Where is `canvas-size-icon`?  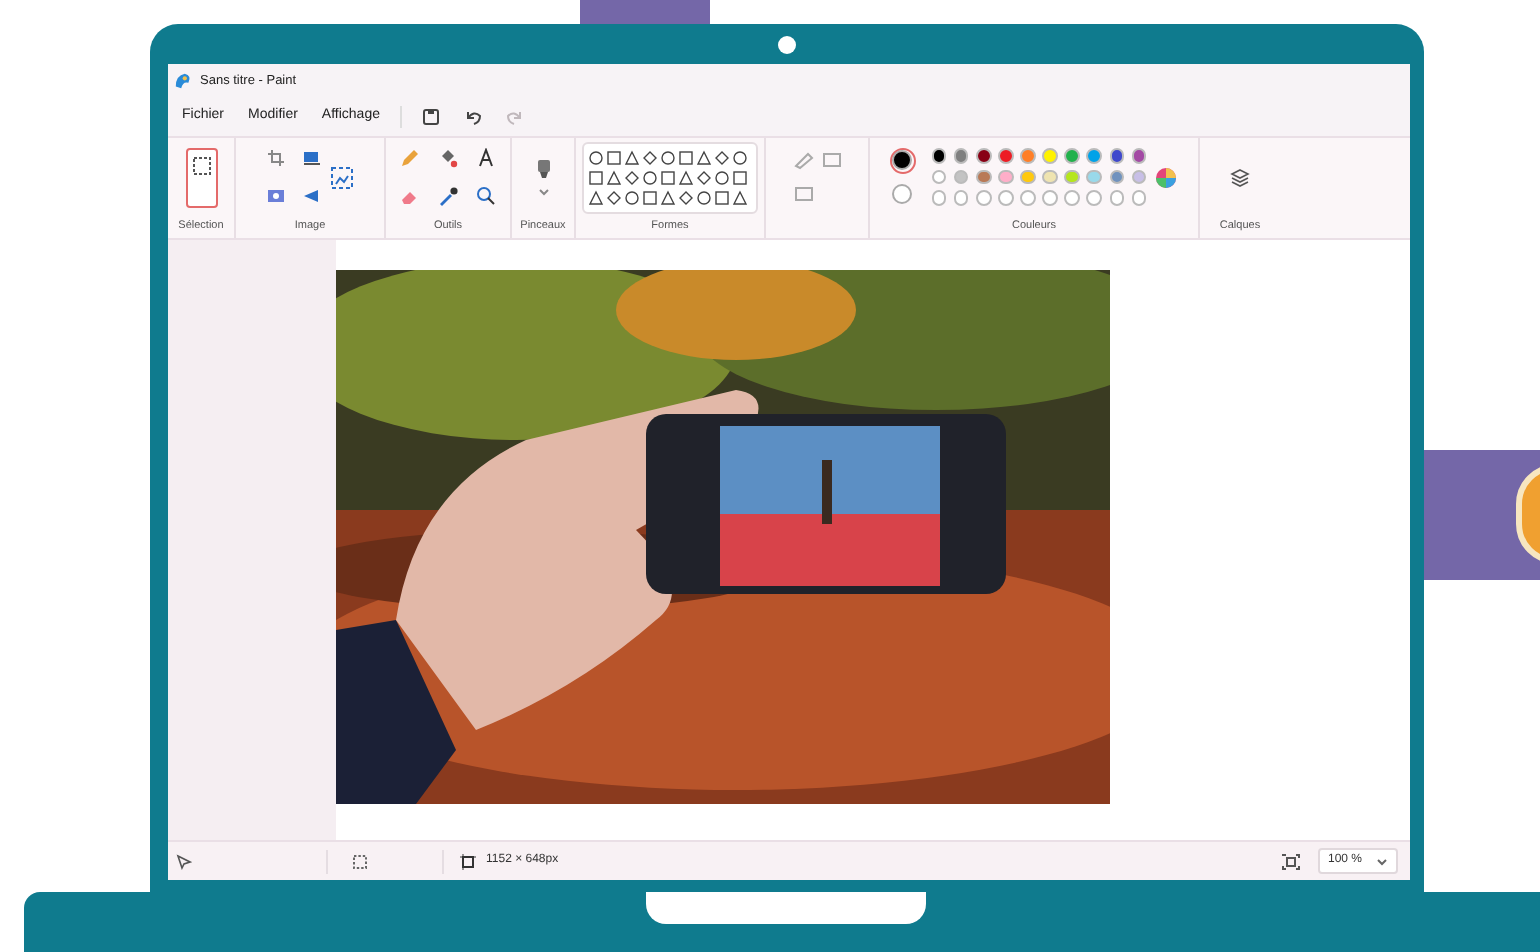
canvas-size-icon is located at coordinates (468, 861).